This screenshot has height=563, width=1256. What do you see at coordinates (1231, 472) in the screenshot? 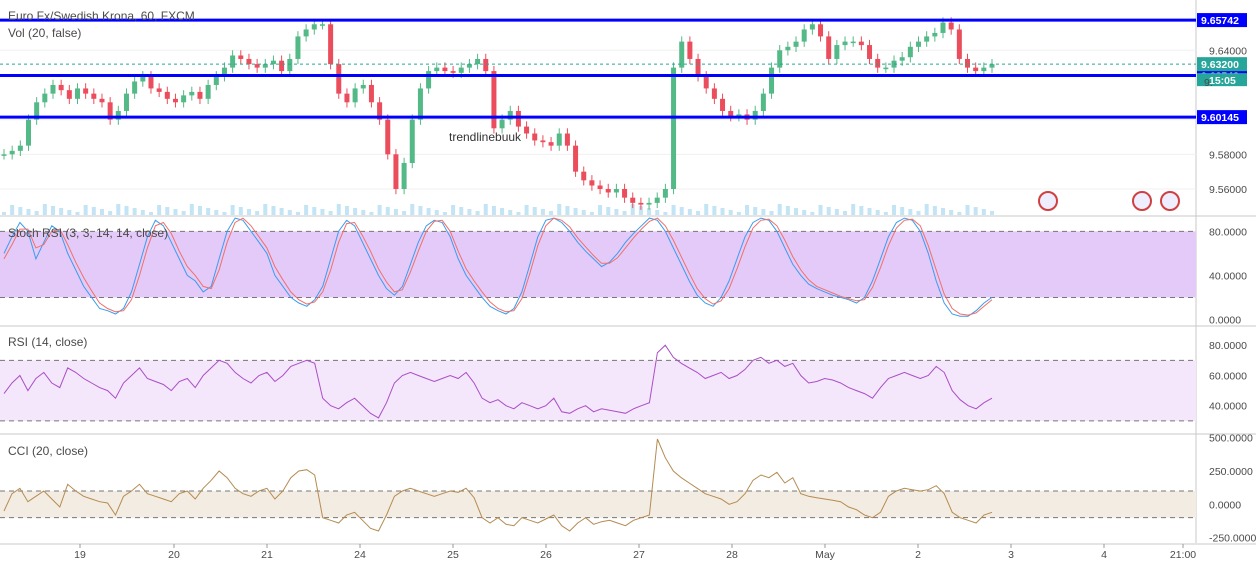
I see `indicator-tick-label: 250.0000` at bounding box center [1231, 472].